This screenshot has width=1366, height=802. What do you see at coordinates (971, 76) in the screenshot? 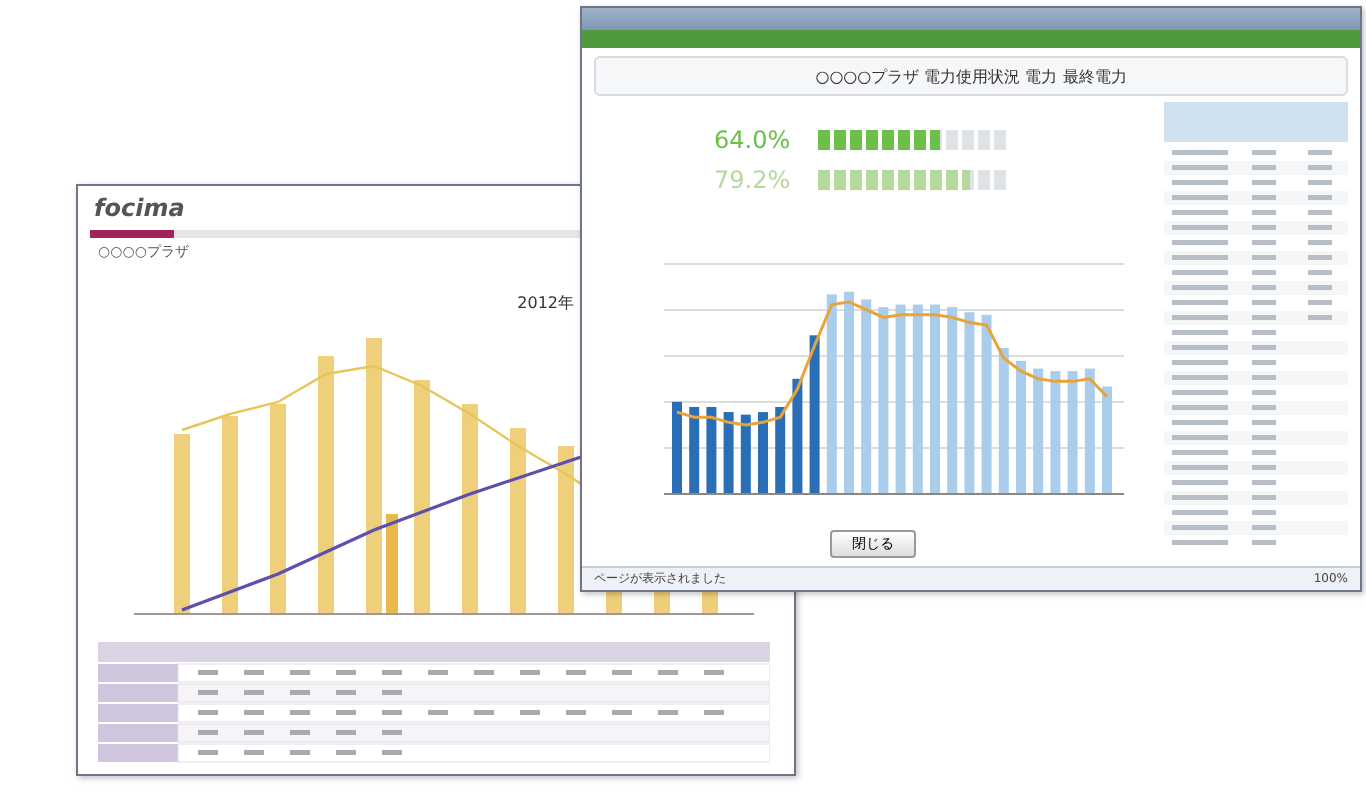
I see `page-title: ○○○○プラザ 電力使用状況 電力 最終電力` at bounding box center [971, 76].